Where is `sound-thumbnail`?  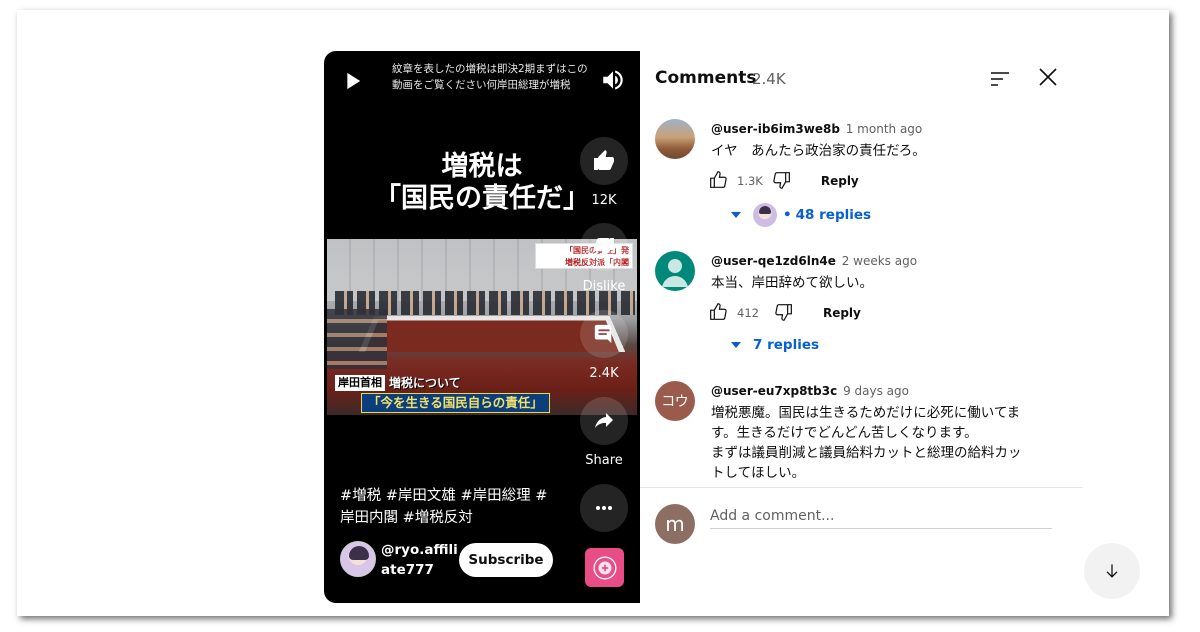 sound-thumbnail is located at coordinates (604, 567).